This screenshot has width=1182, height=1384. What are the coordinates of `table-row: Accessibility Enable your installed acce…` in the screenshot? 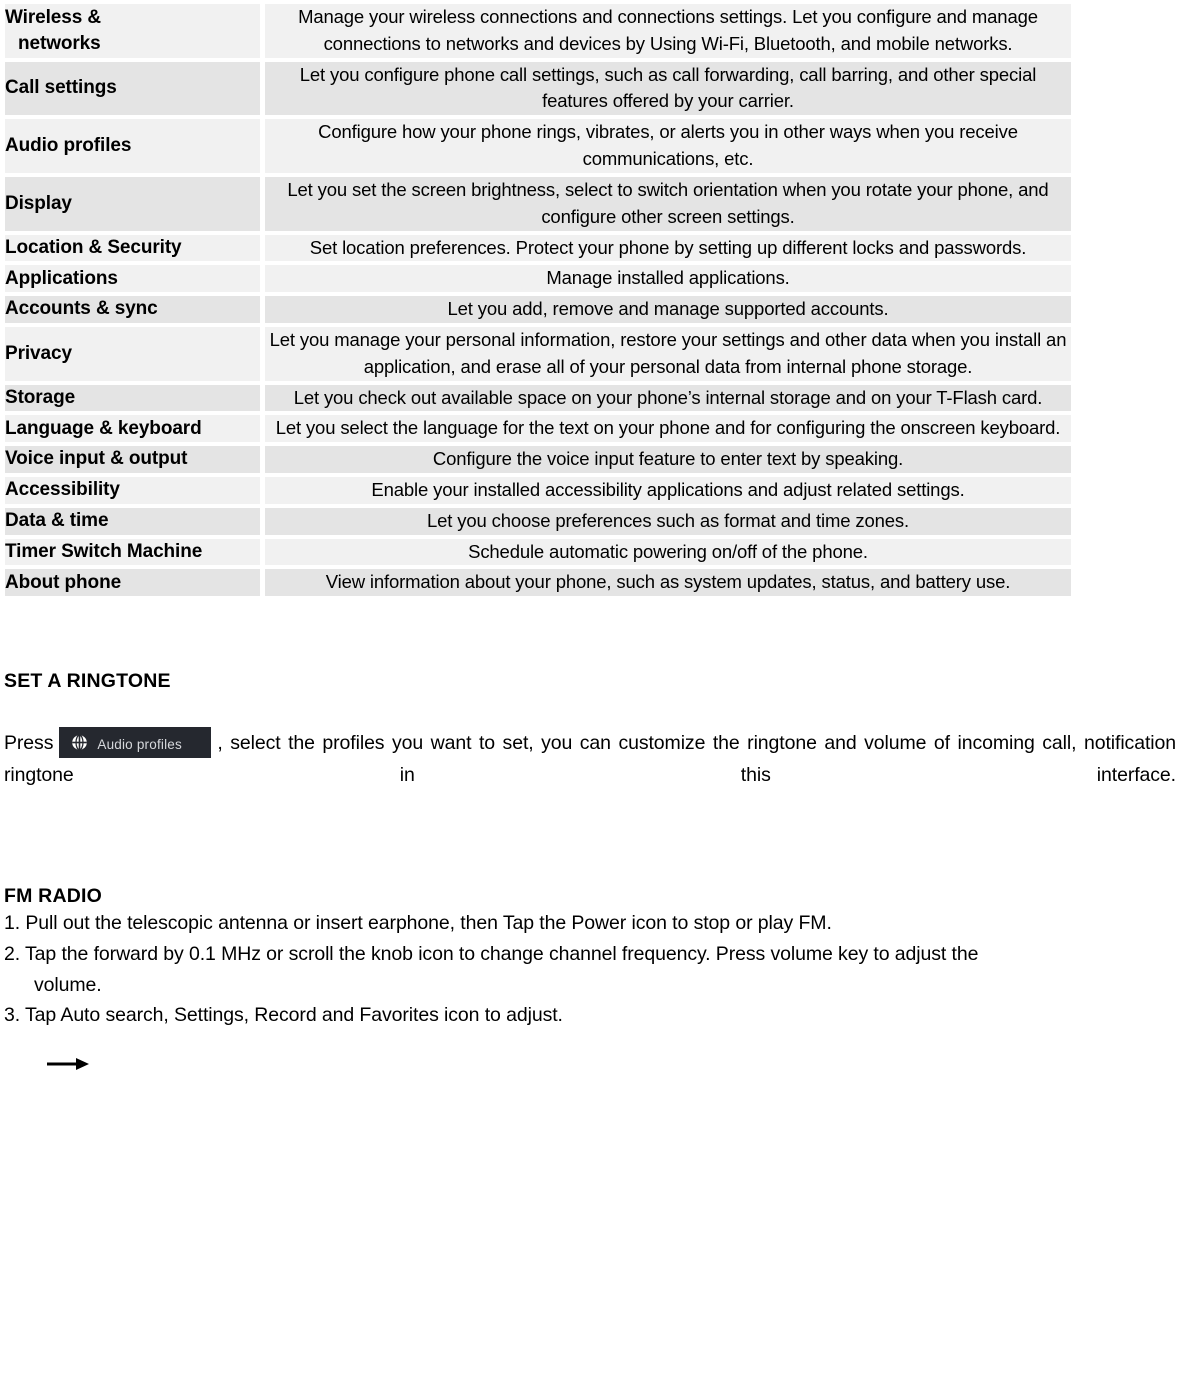 It's located at (538, 490).